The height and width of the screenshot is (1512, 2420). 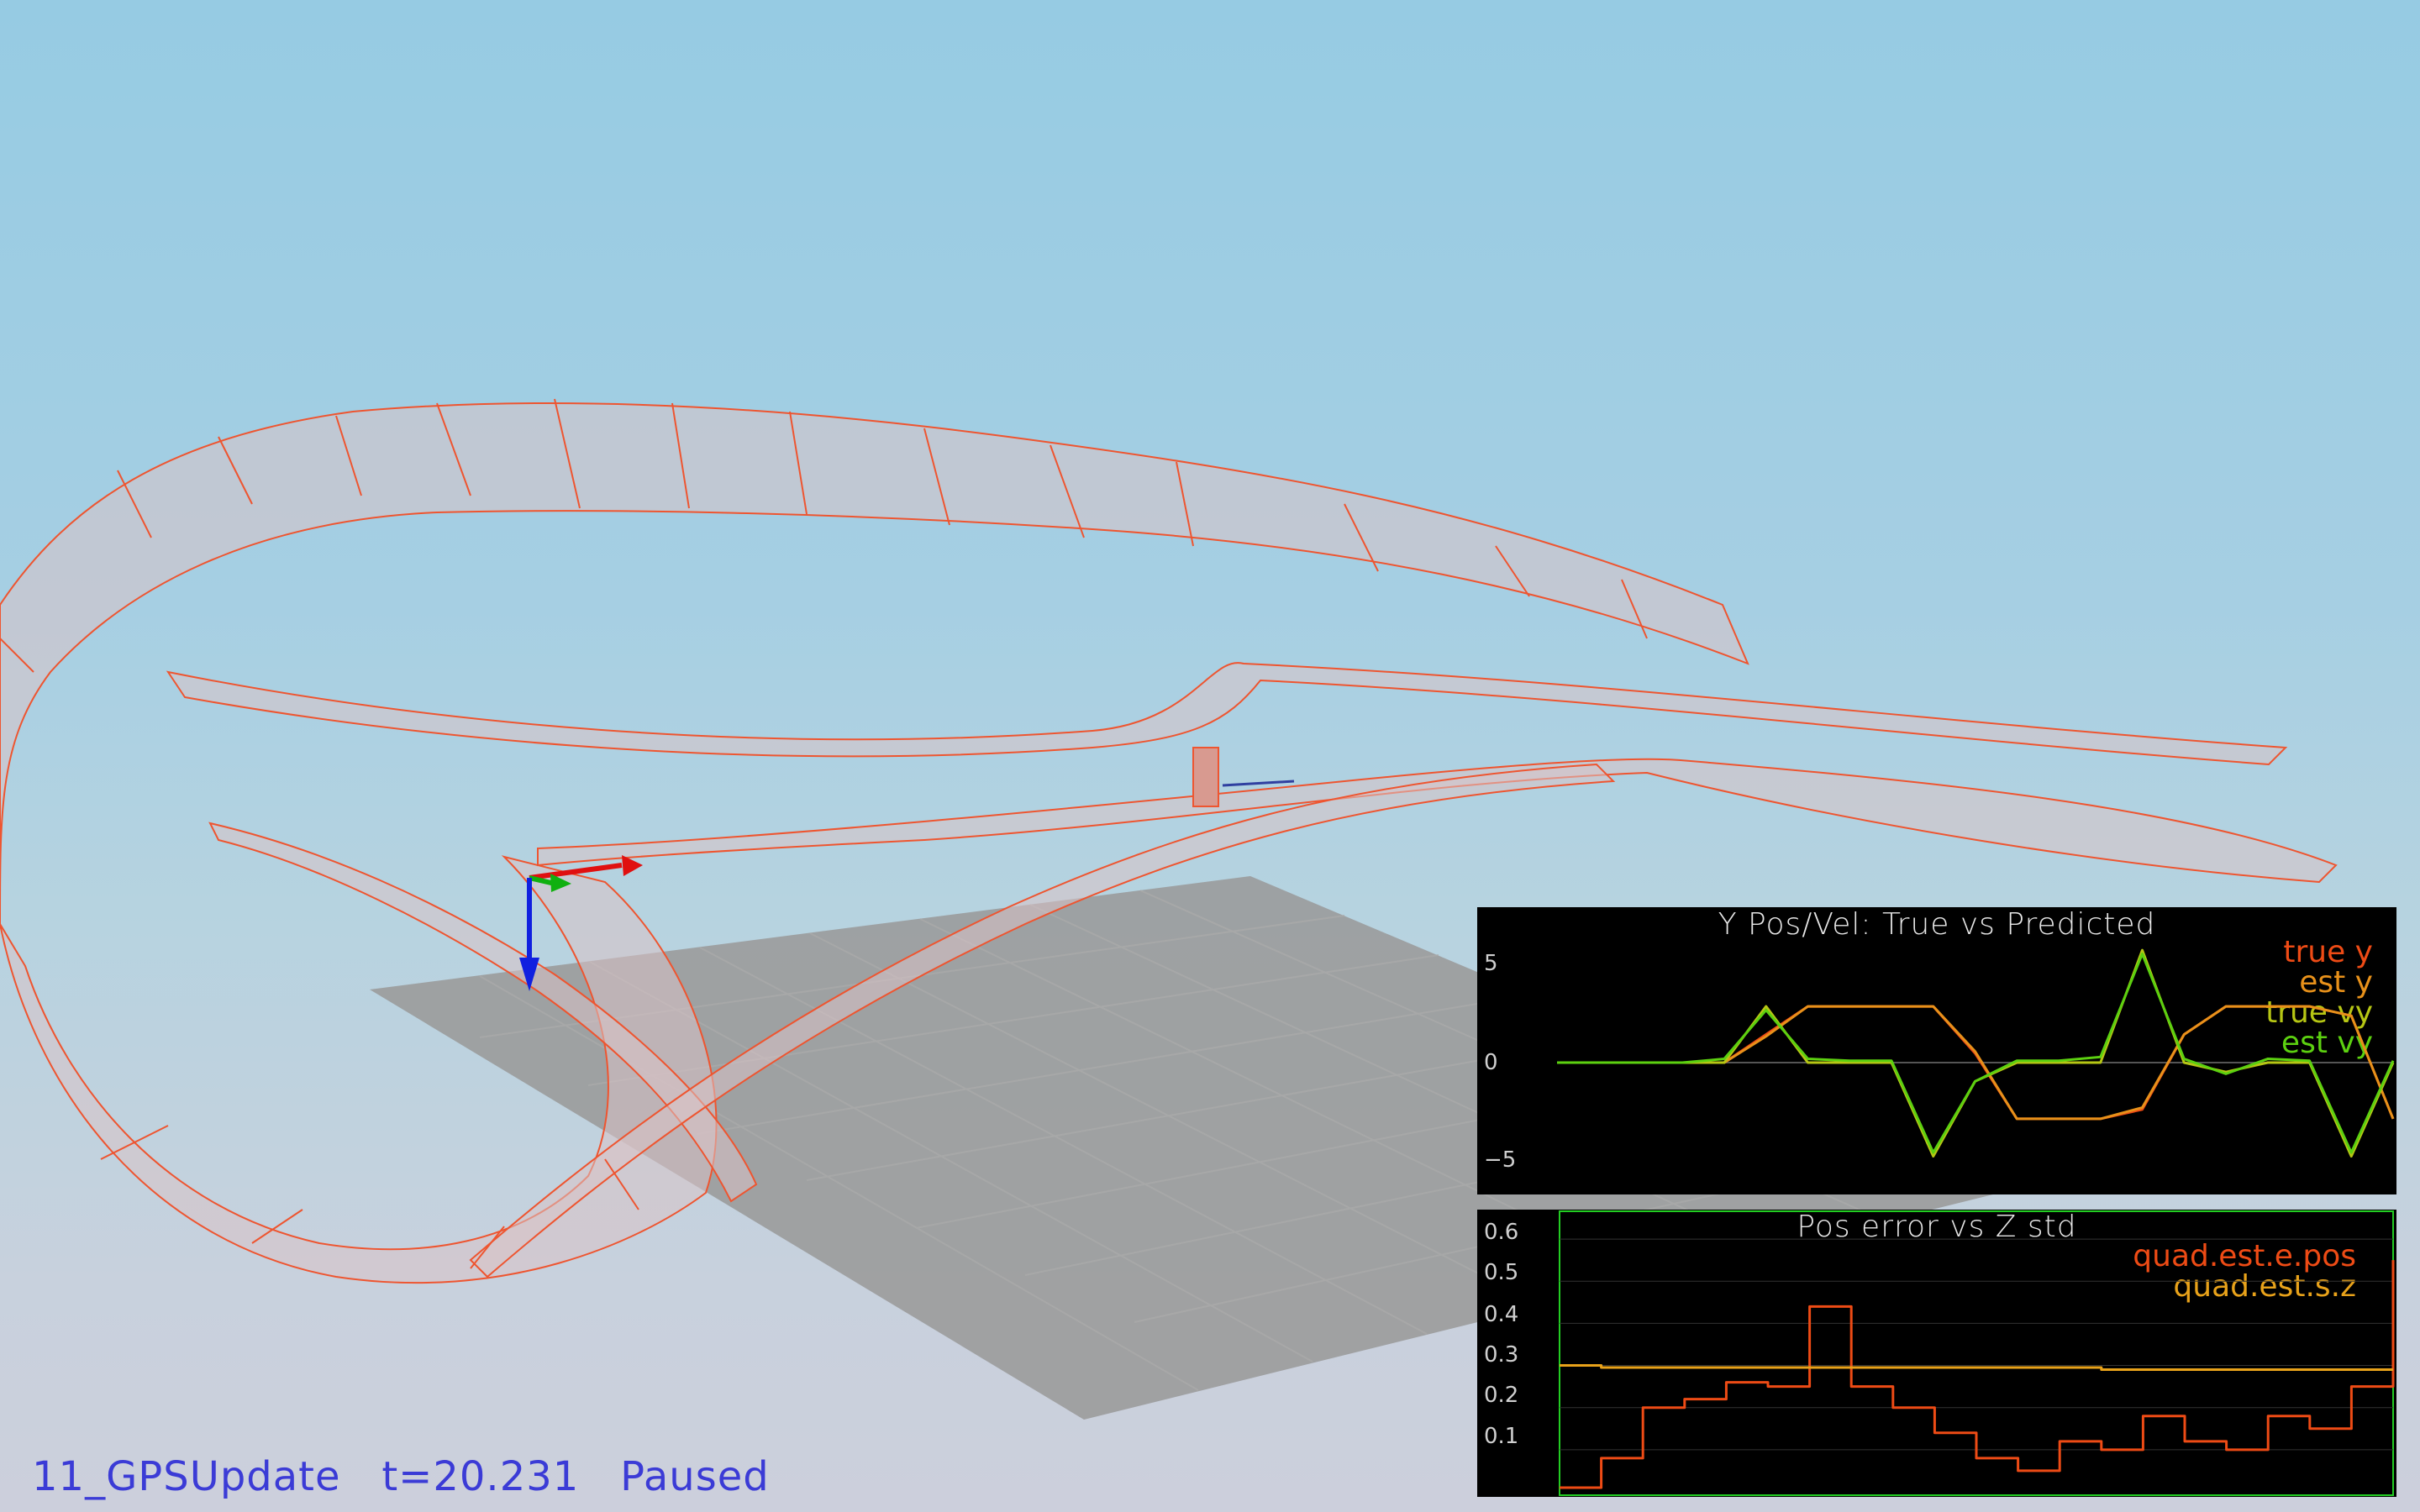 I want to click on pos-error-chart, so click(x=1977, y=1353).